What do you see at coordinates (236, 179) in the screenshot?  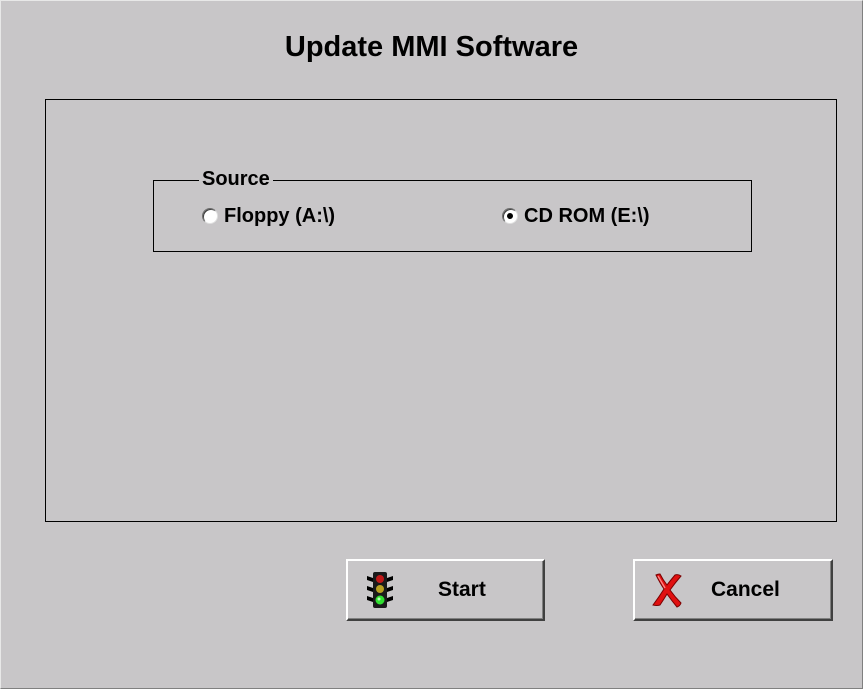 I see `source-legend: Source` at bounding box center [236, 179].